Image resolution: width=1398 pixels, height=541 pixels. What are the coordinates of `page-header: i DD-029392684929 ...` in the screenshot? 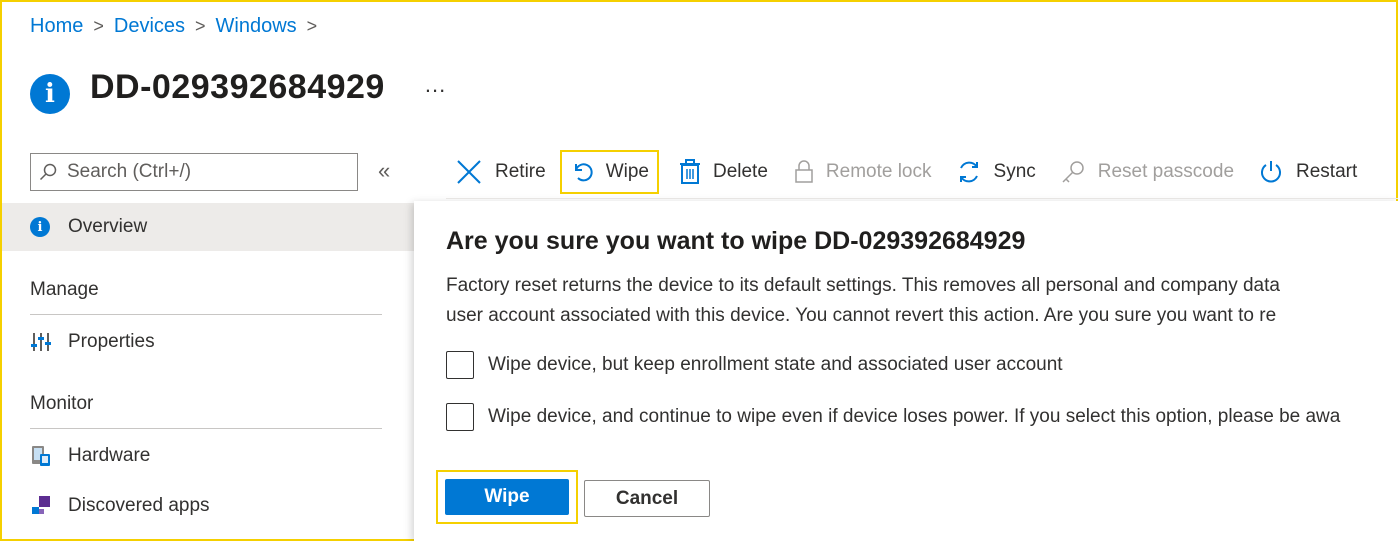 It's located at (238, 87).